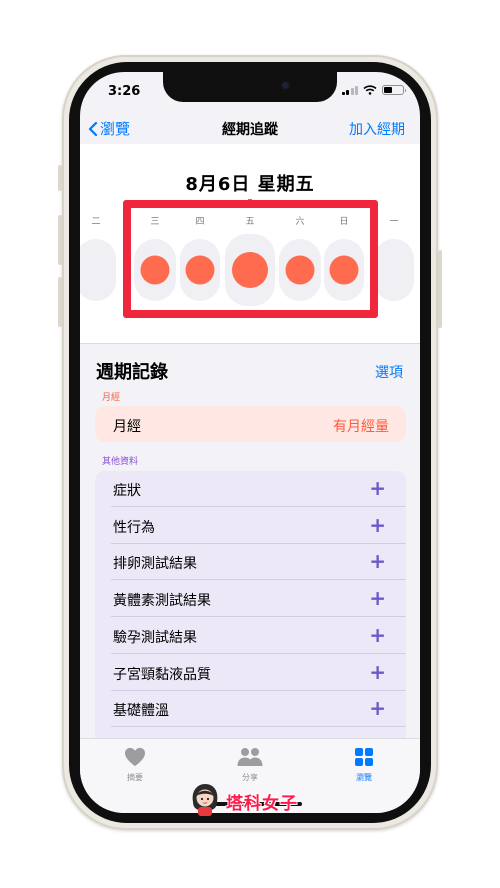 The image size is (500, 888). Describe the element at coordinates (250, 87) in the screenshot. I see `notch` at that location.